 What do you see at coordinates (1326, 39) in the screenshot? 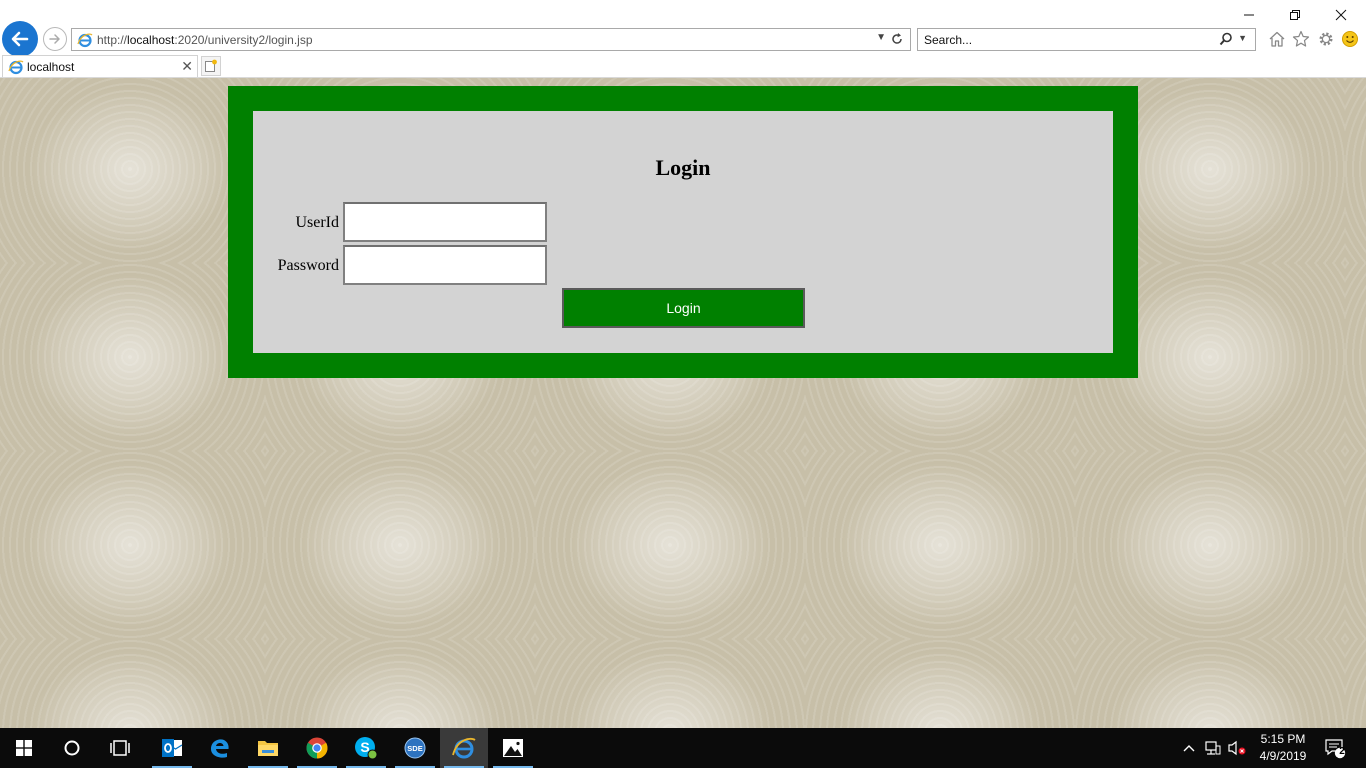
I see `settings-icon` at bounding box center [1326, 39].